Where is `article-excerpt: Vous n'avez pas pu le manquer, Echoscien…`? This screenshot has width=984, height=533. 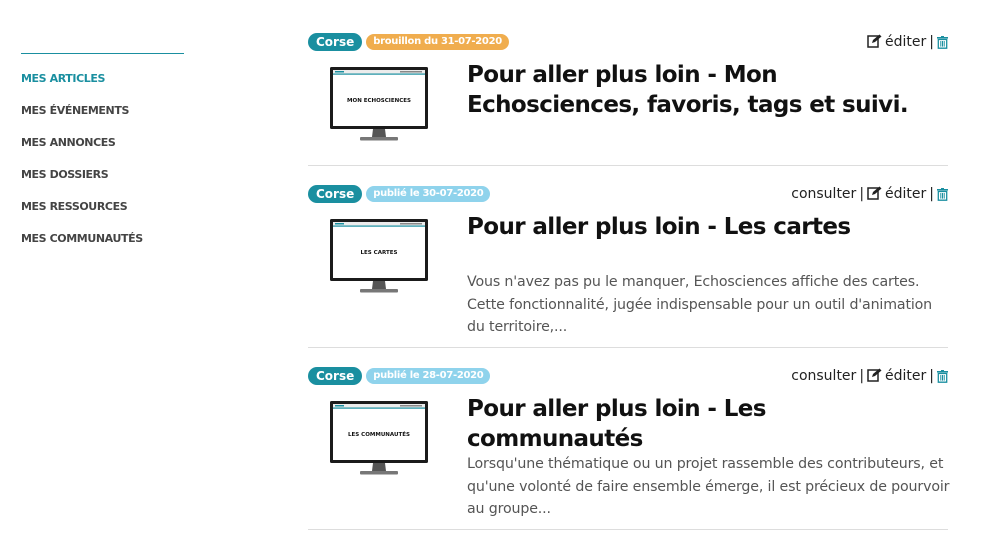 article-excerpt: Vous n'avez pas pu le manquer, Echoscien… is located at coordinates (700, 304).